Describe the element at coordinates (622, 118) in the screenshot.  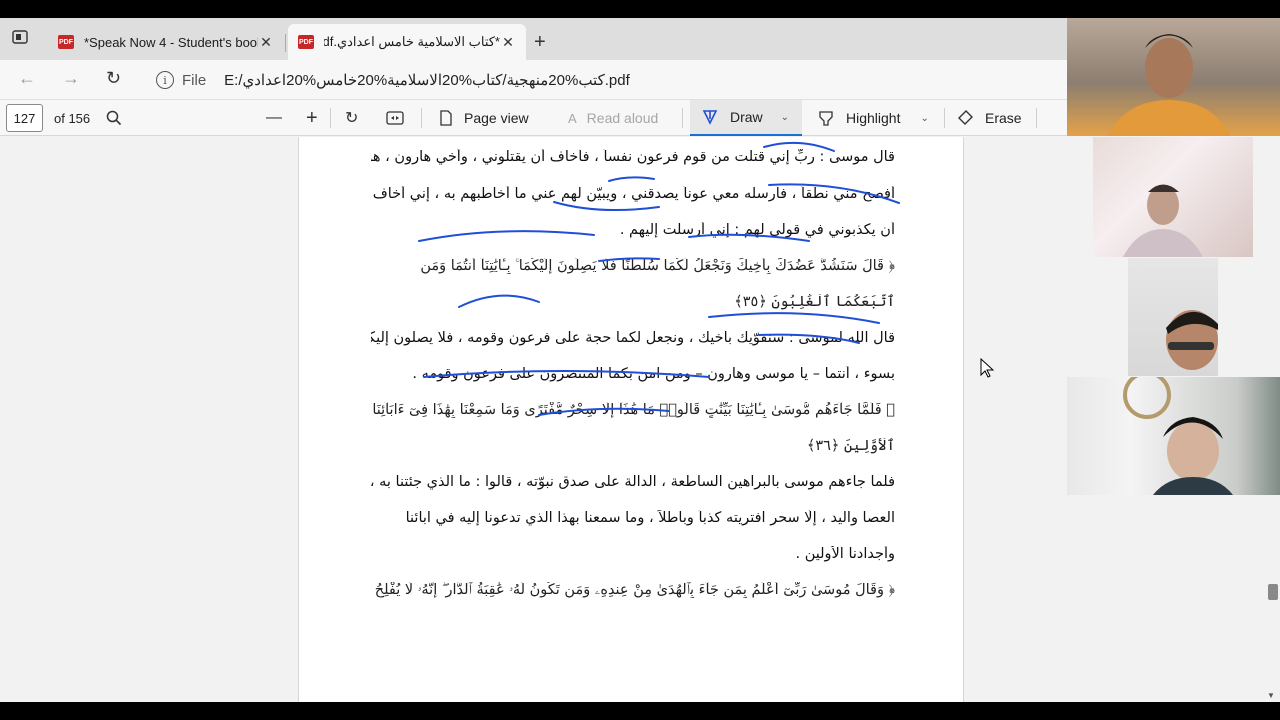
I see `read-aloud-label: Read aloud` at that location.